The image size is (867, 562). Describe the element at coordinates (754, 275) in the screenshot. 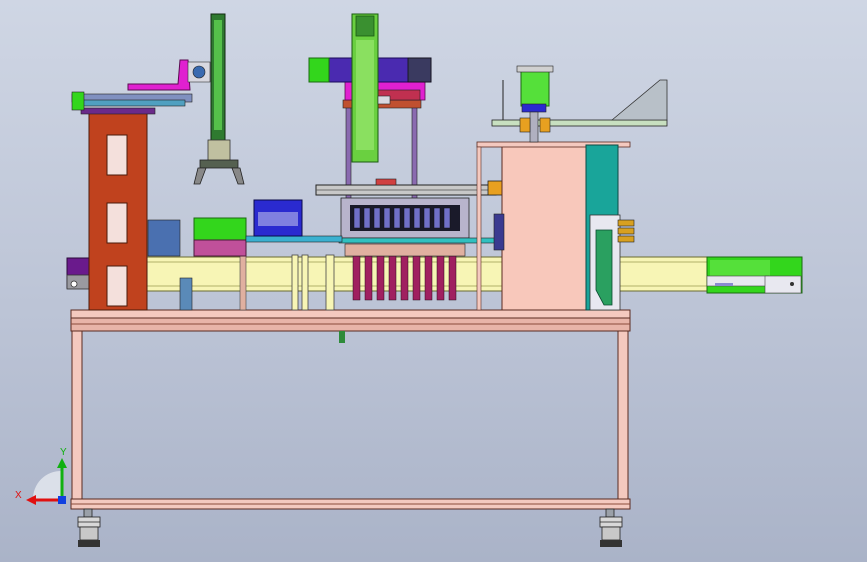

I see `conveyor-end-right` at that location.